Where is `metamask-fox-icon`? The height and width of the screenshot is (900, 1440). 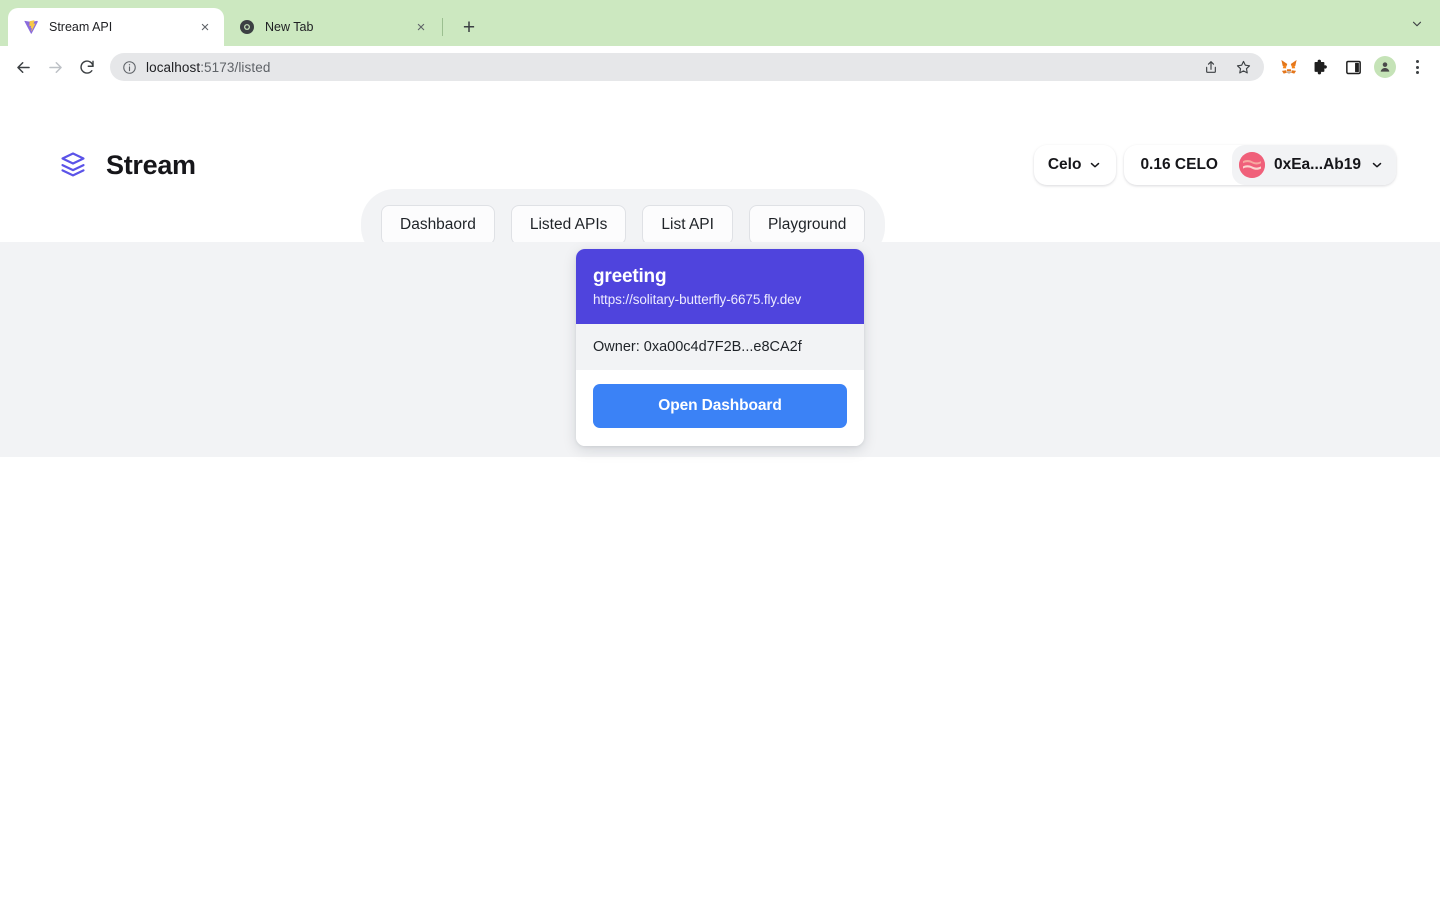 metamask-fox-icon is located at coordinates (1289, 67).